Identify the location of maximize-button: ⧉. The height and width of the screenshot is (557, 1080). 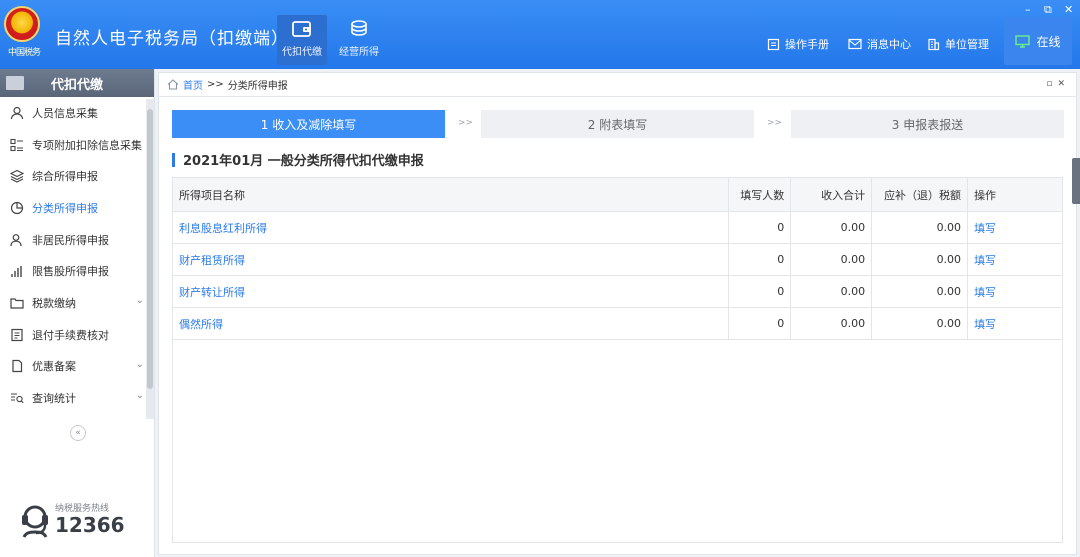
(1048, 10).